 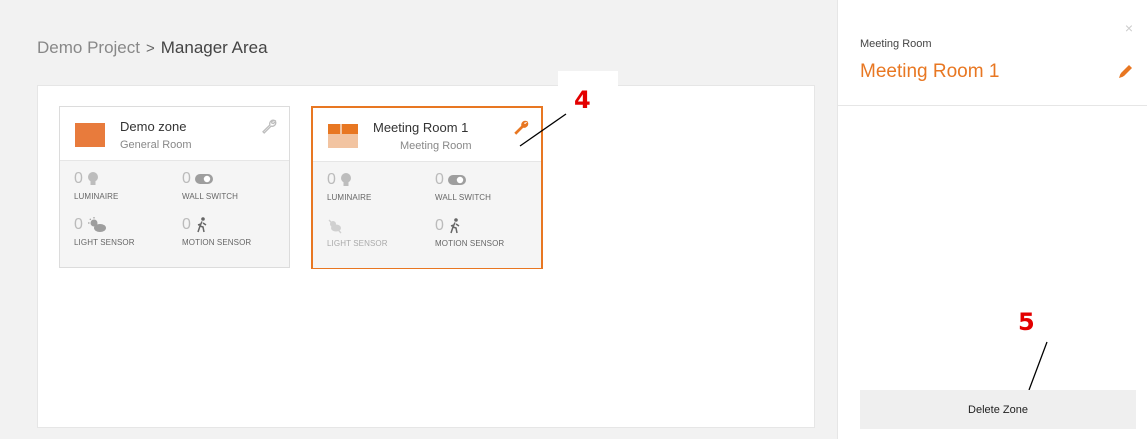 I want to click on annotation-label-5: 5, so click(x=1026, y=322).